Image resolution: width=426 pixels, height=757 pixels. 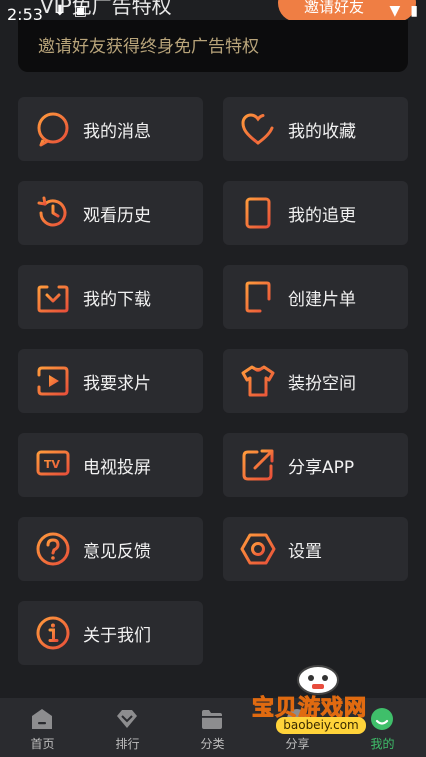 I want to click on message-icon, so click(x=53, y=129).